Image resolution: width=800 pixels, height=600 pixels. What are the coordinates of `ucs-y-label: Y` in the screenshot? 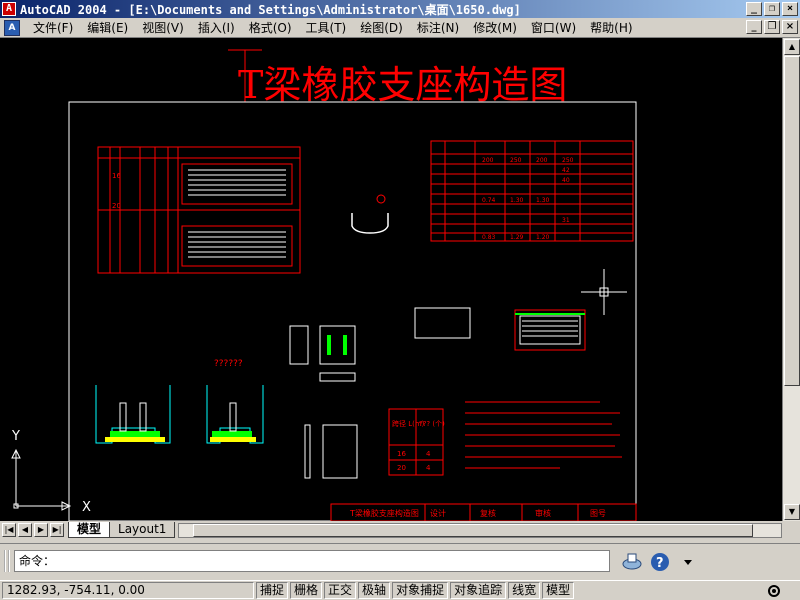 It's located at (15, 436).